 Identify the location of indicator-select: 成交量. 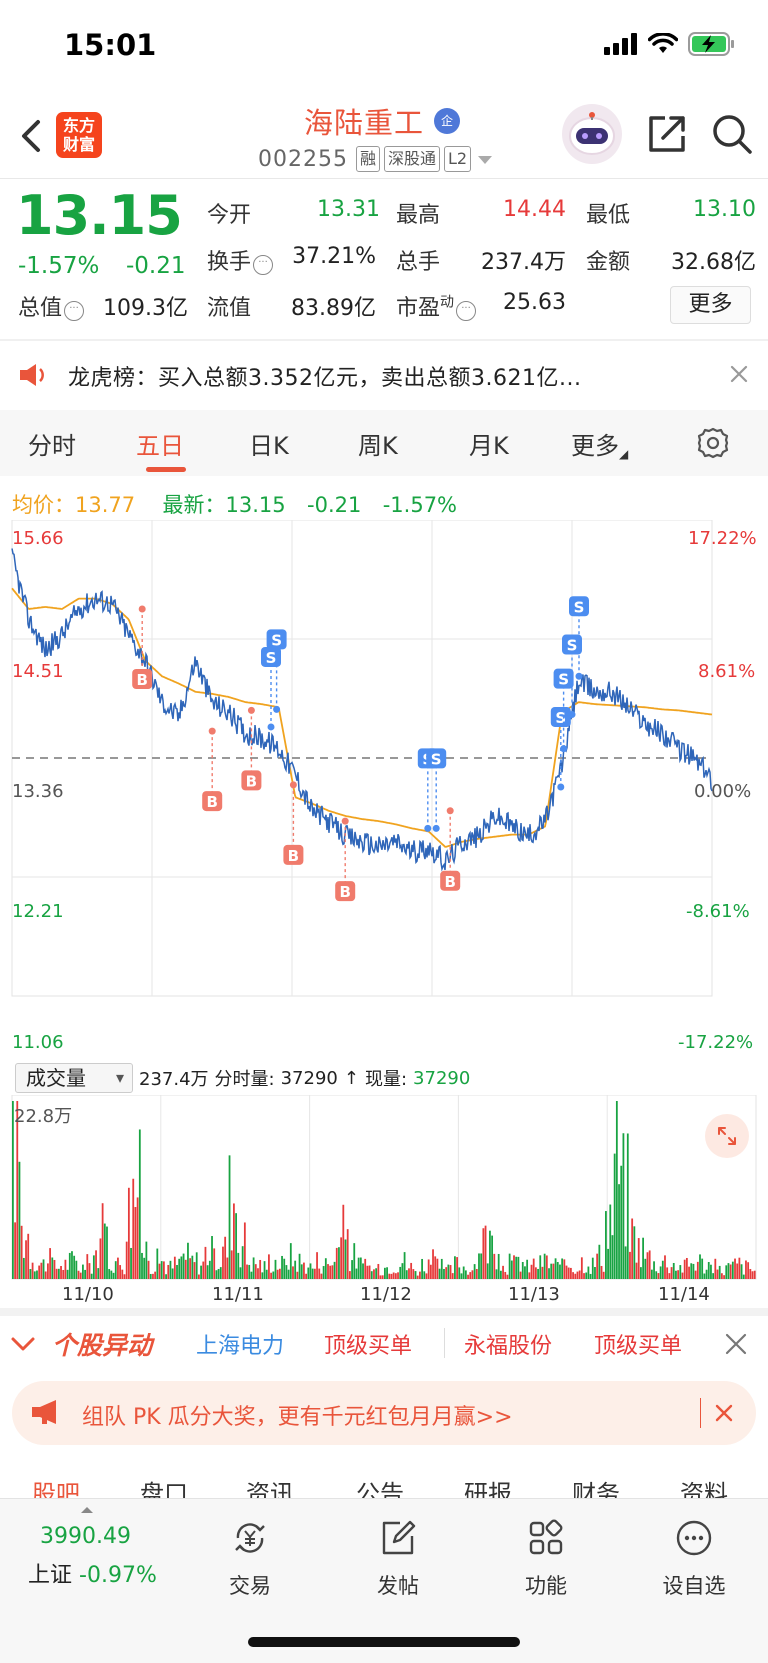
(74, 1078).